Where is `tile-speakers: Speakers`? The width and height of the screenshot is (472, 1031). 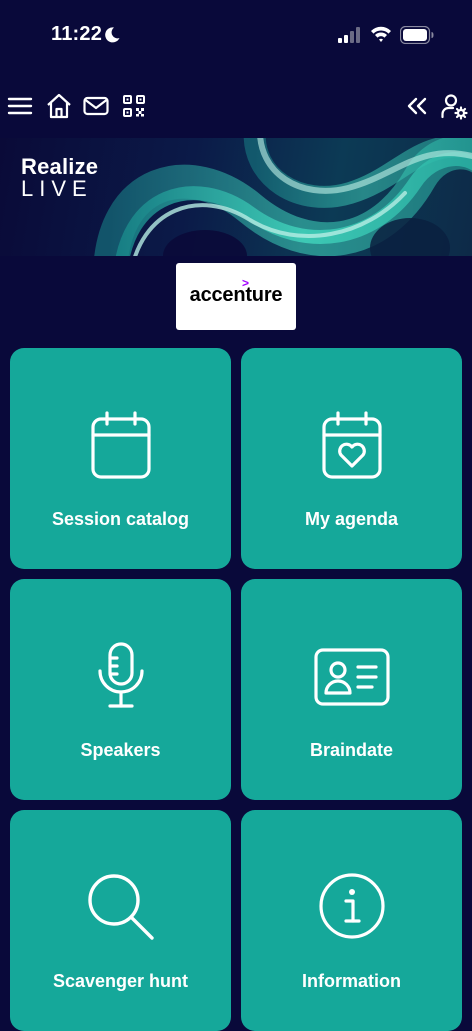
tile-speakers: Speakers is located at coordinates (120, 689).